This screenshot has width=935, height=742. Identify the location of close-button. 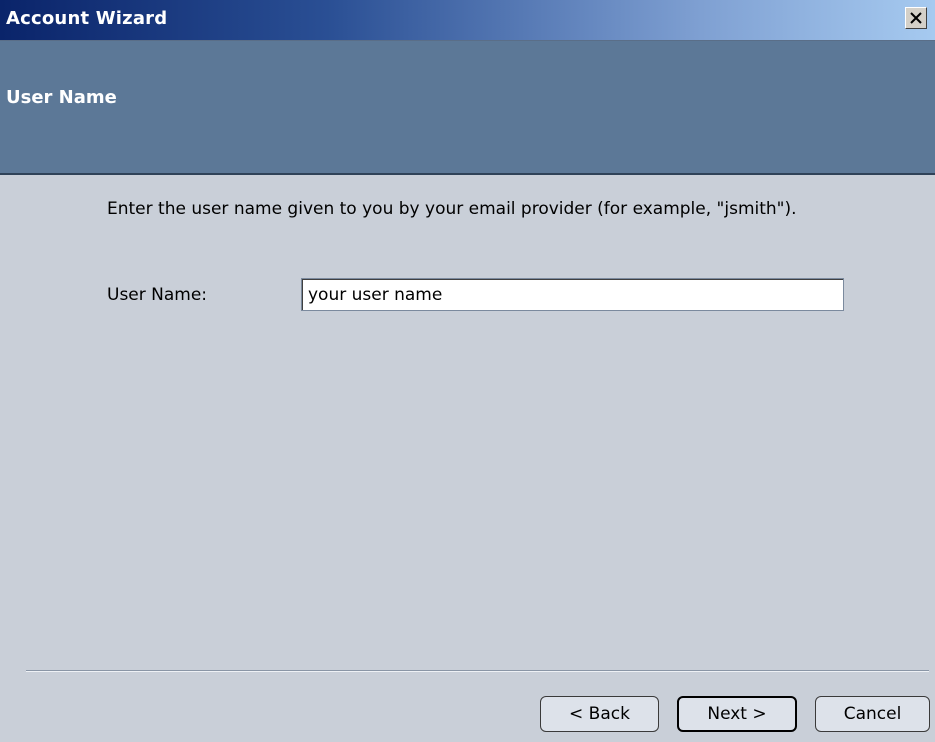
(916, 18).